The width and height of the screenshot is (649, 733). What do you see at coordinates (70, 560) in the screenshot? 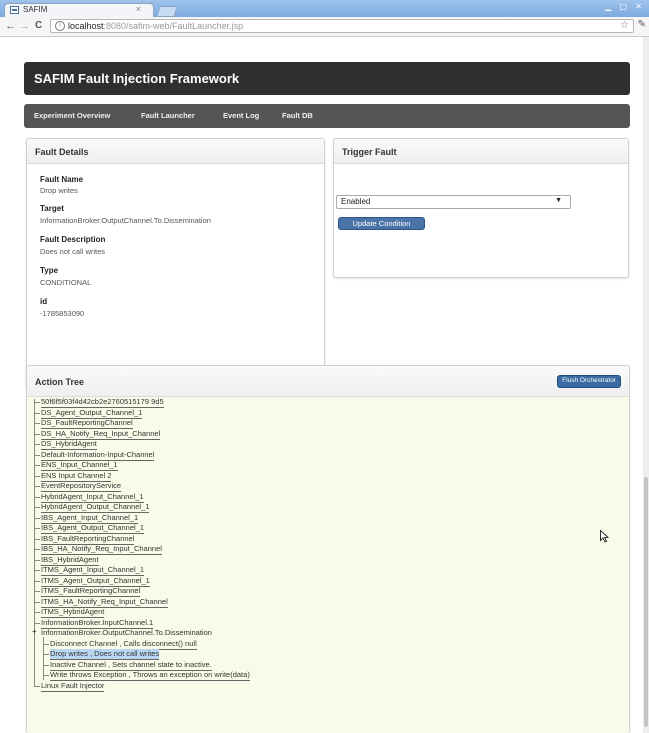
I see `tree-item-label: IBS_HybridAgent` at bounding box center [70, 560].